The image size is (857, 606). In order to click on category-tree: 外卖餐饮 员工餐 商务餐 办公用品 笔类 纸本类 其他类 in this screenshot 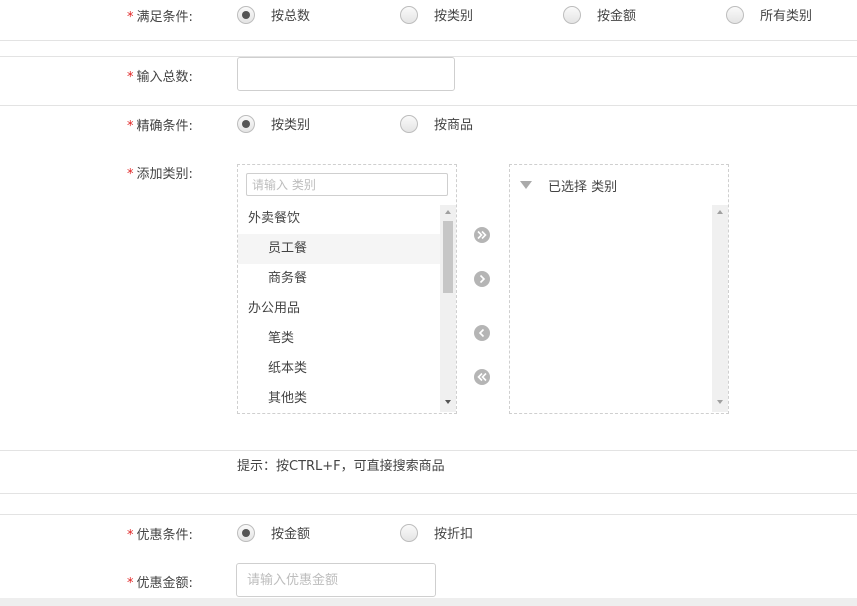, I will do `click(339, 308)`.